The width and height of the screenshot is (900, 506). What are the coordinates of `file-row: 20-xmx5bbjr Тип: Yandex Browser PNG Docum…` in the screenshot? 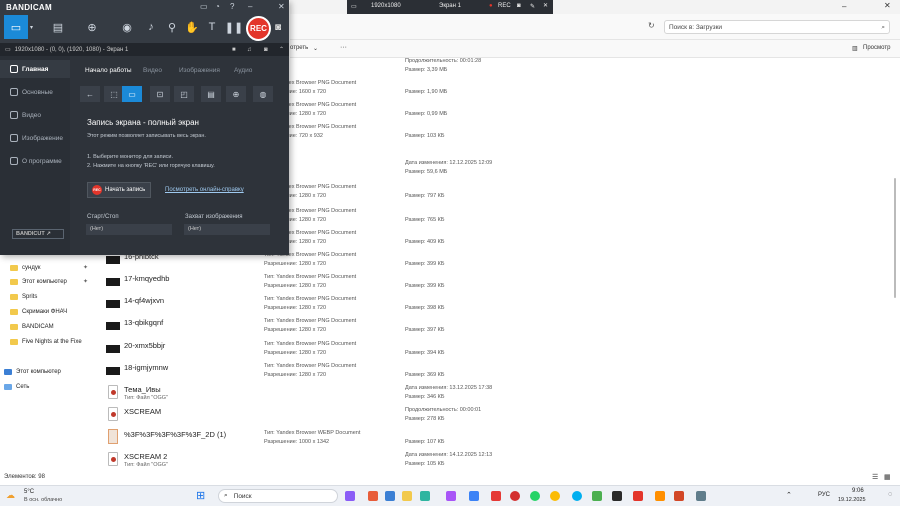 It's located at (492, 350).